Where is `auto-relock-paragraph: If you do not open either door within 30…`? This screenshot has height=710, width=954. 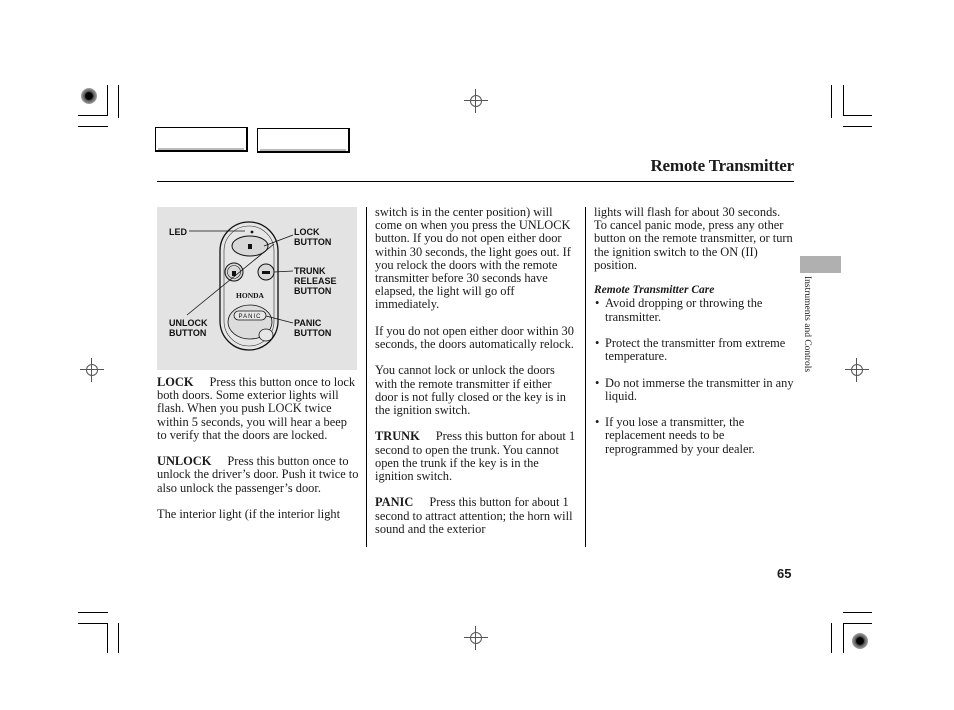
auto-relock-paragraph: If you do not open either door within 30… is located at coordinates (474, 337).